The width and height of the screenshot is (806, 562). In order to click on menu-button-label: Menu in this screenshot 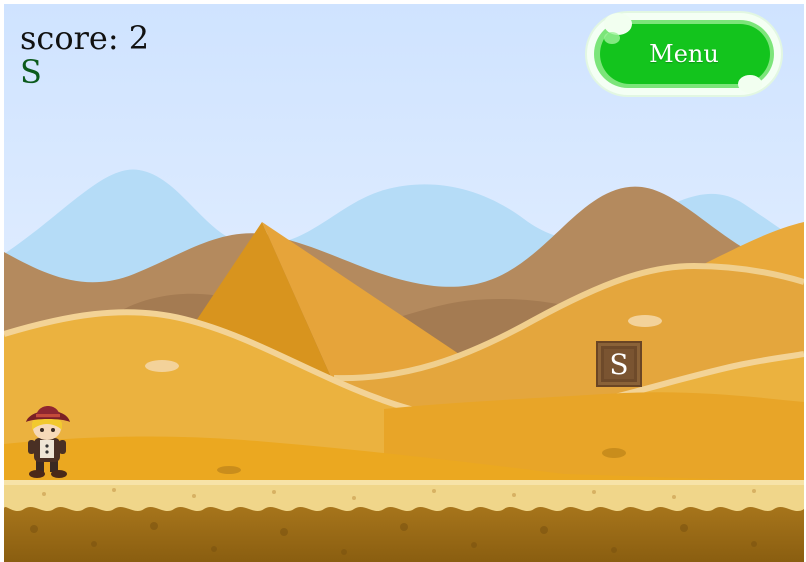, I will do `click(684, 54)`.